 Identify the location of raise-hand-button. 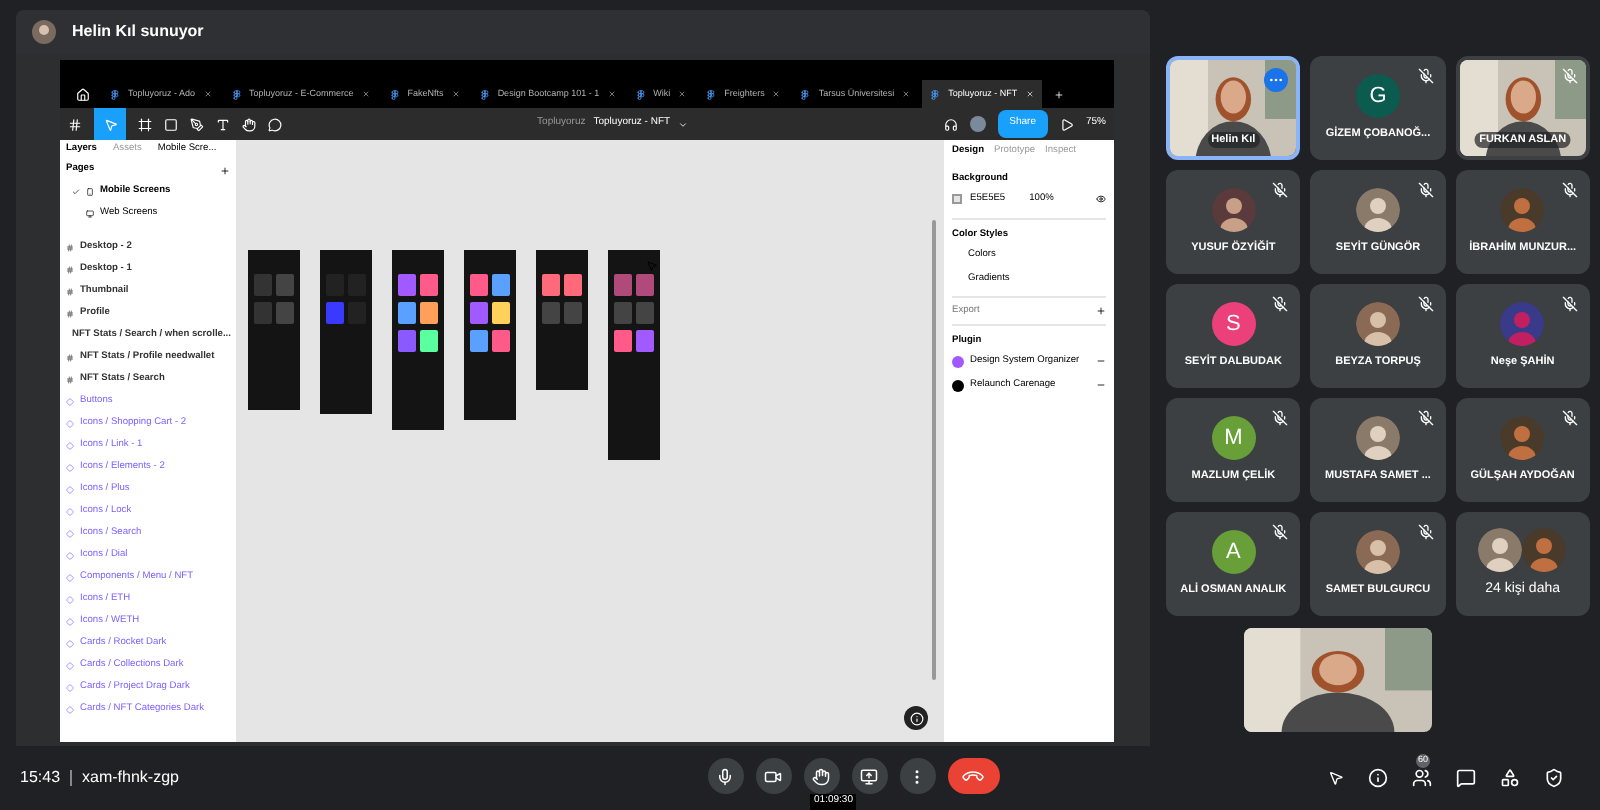
(821, 776).